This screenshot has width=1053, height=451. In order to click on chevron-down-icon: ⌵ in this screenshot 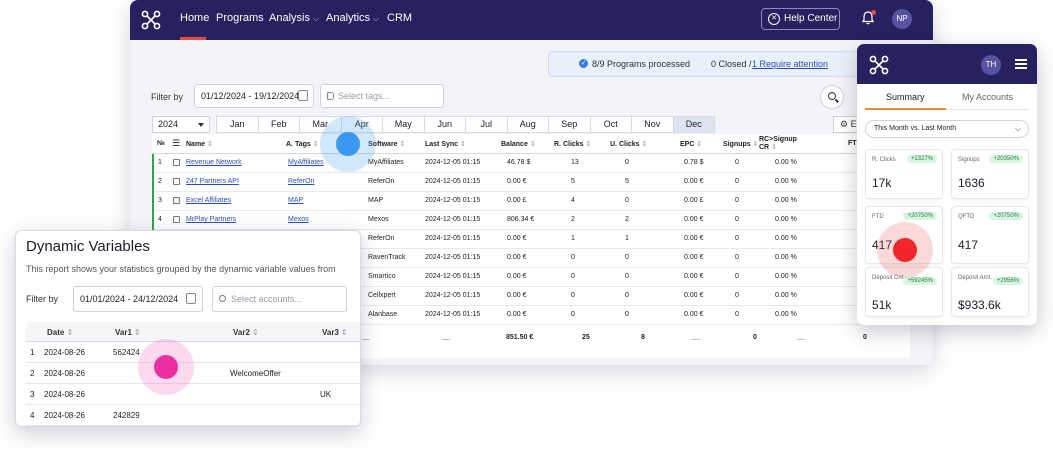, I will do `click(1017, 128)`.